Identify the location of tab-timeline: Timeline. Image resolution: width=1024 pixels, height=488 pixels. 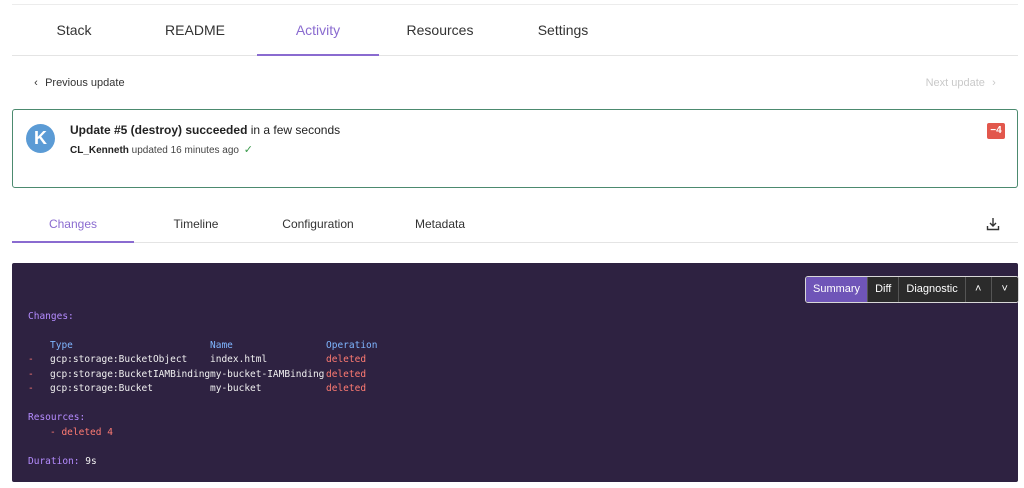
(196, 225).